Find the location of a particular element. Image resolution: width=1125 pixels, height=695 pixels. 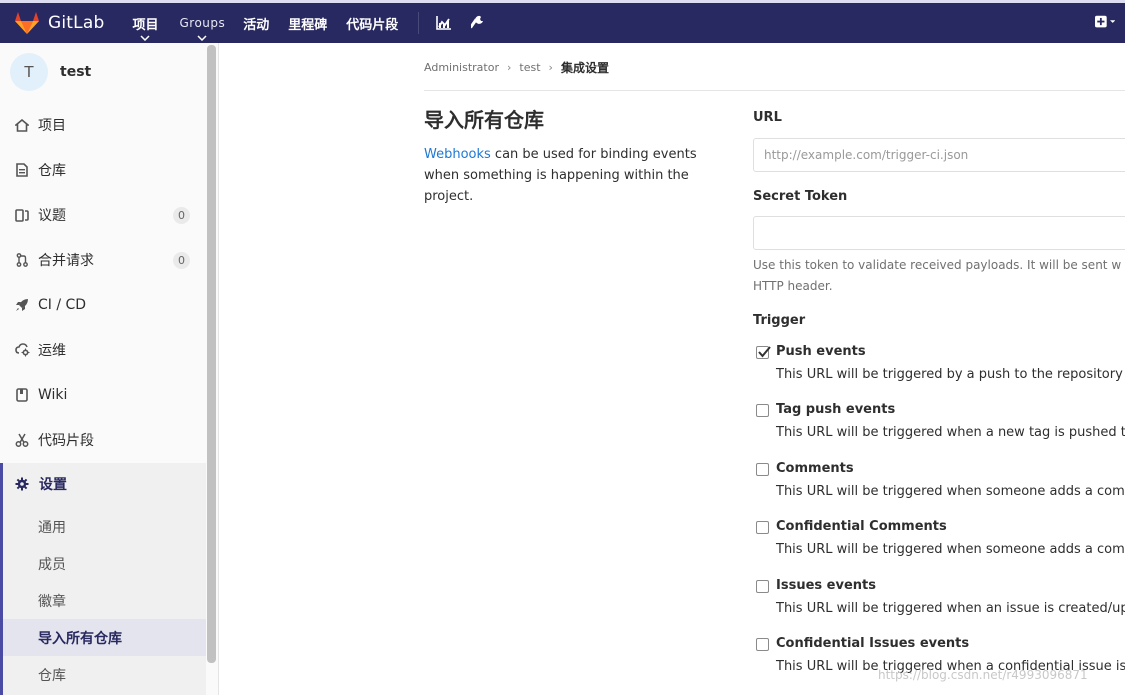

breadcrumb-admin: Administrator is located at coordinates (461, 67).